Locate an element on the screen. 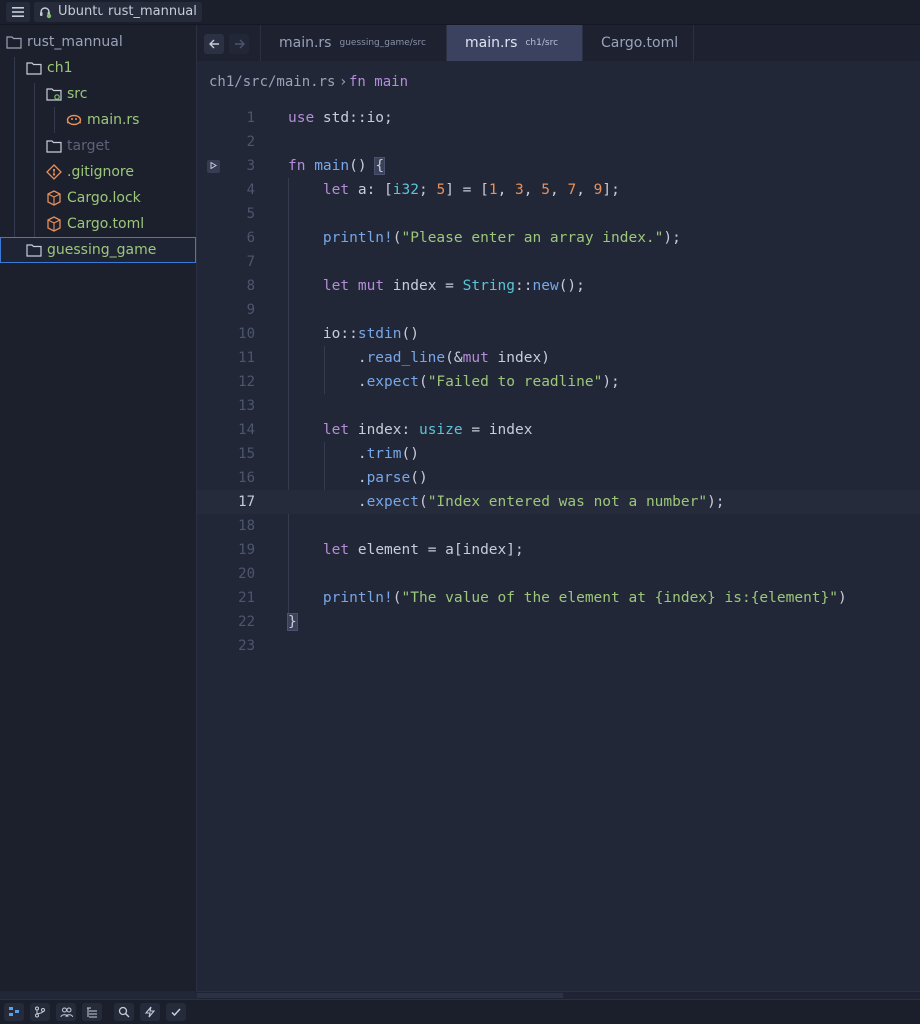  line-number: 15 is located at coordinates (246, 454).